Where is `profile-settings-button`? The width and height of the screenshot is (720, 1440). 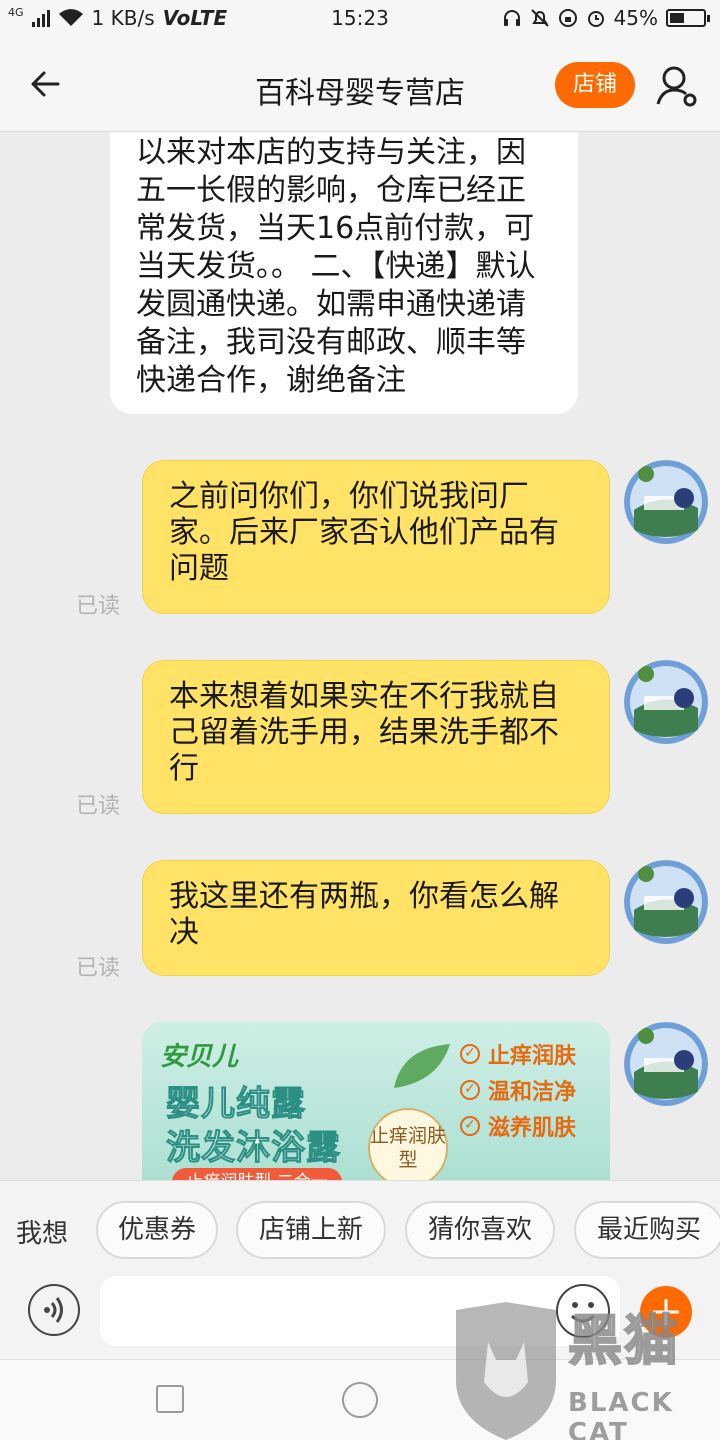 profile-settings-button is located at coordinates (677, 87).